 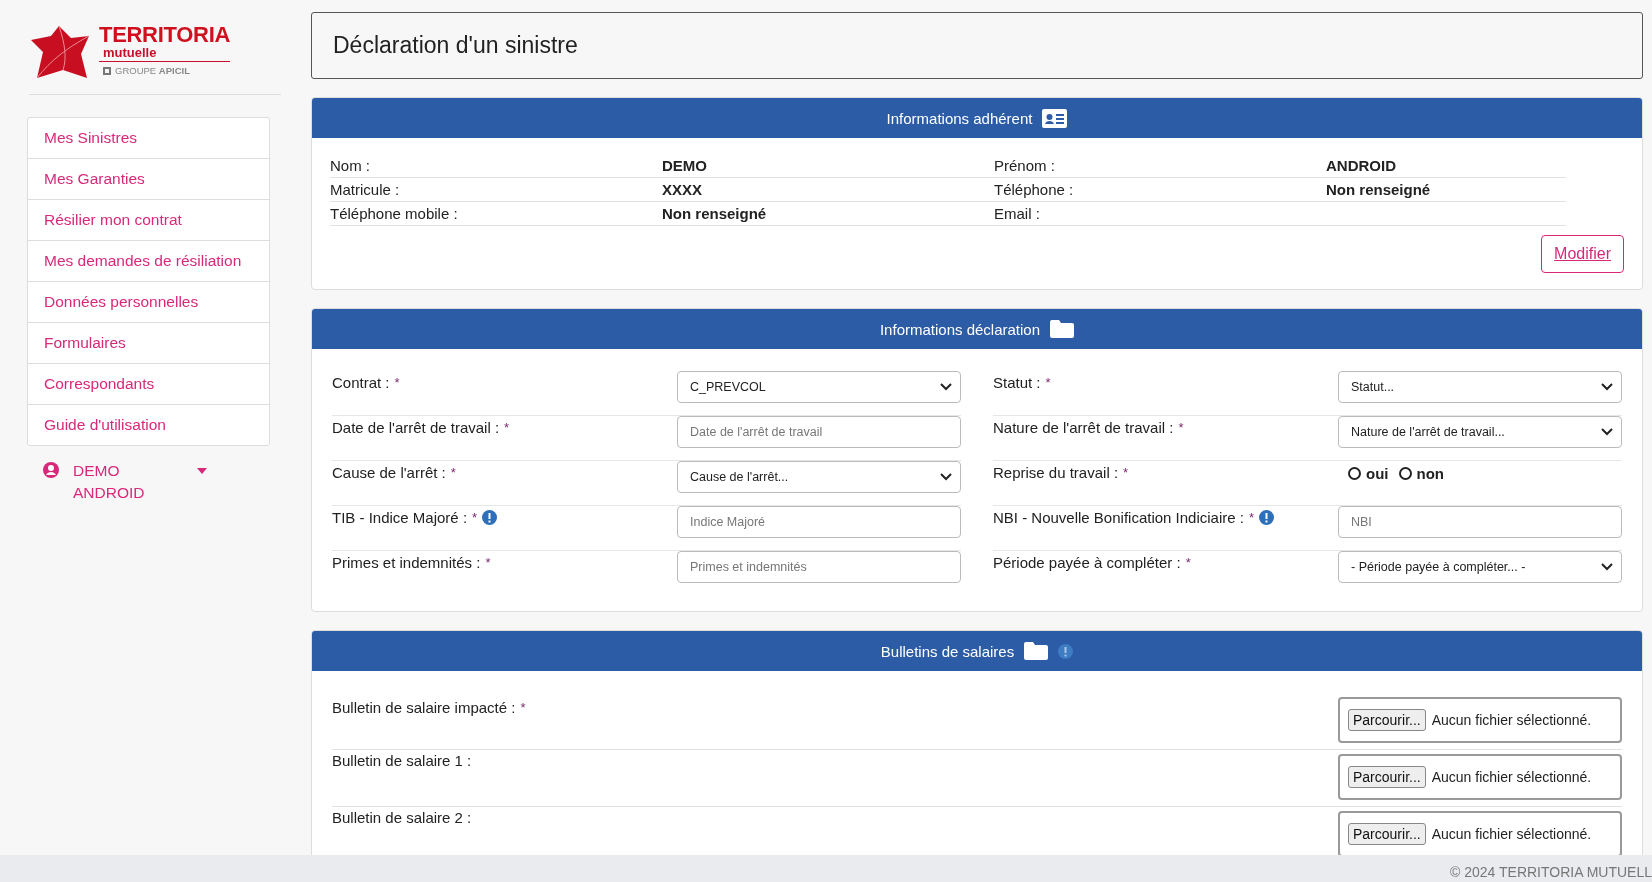 What do you see at coordinates (107, 70) in the screenshot?
I see `square-icon` at bounding box center [107, 70].